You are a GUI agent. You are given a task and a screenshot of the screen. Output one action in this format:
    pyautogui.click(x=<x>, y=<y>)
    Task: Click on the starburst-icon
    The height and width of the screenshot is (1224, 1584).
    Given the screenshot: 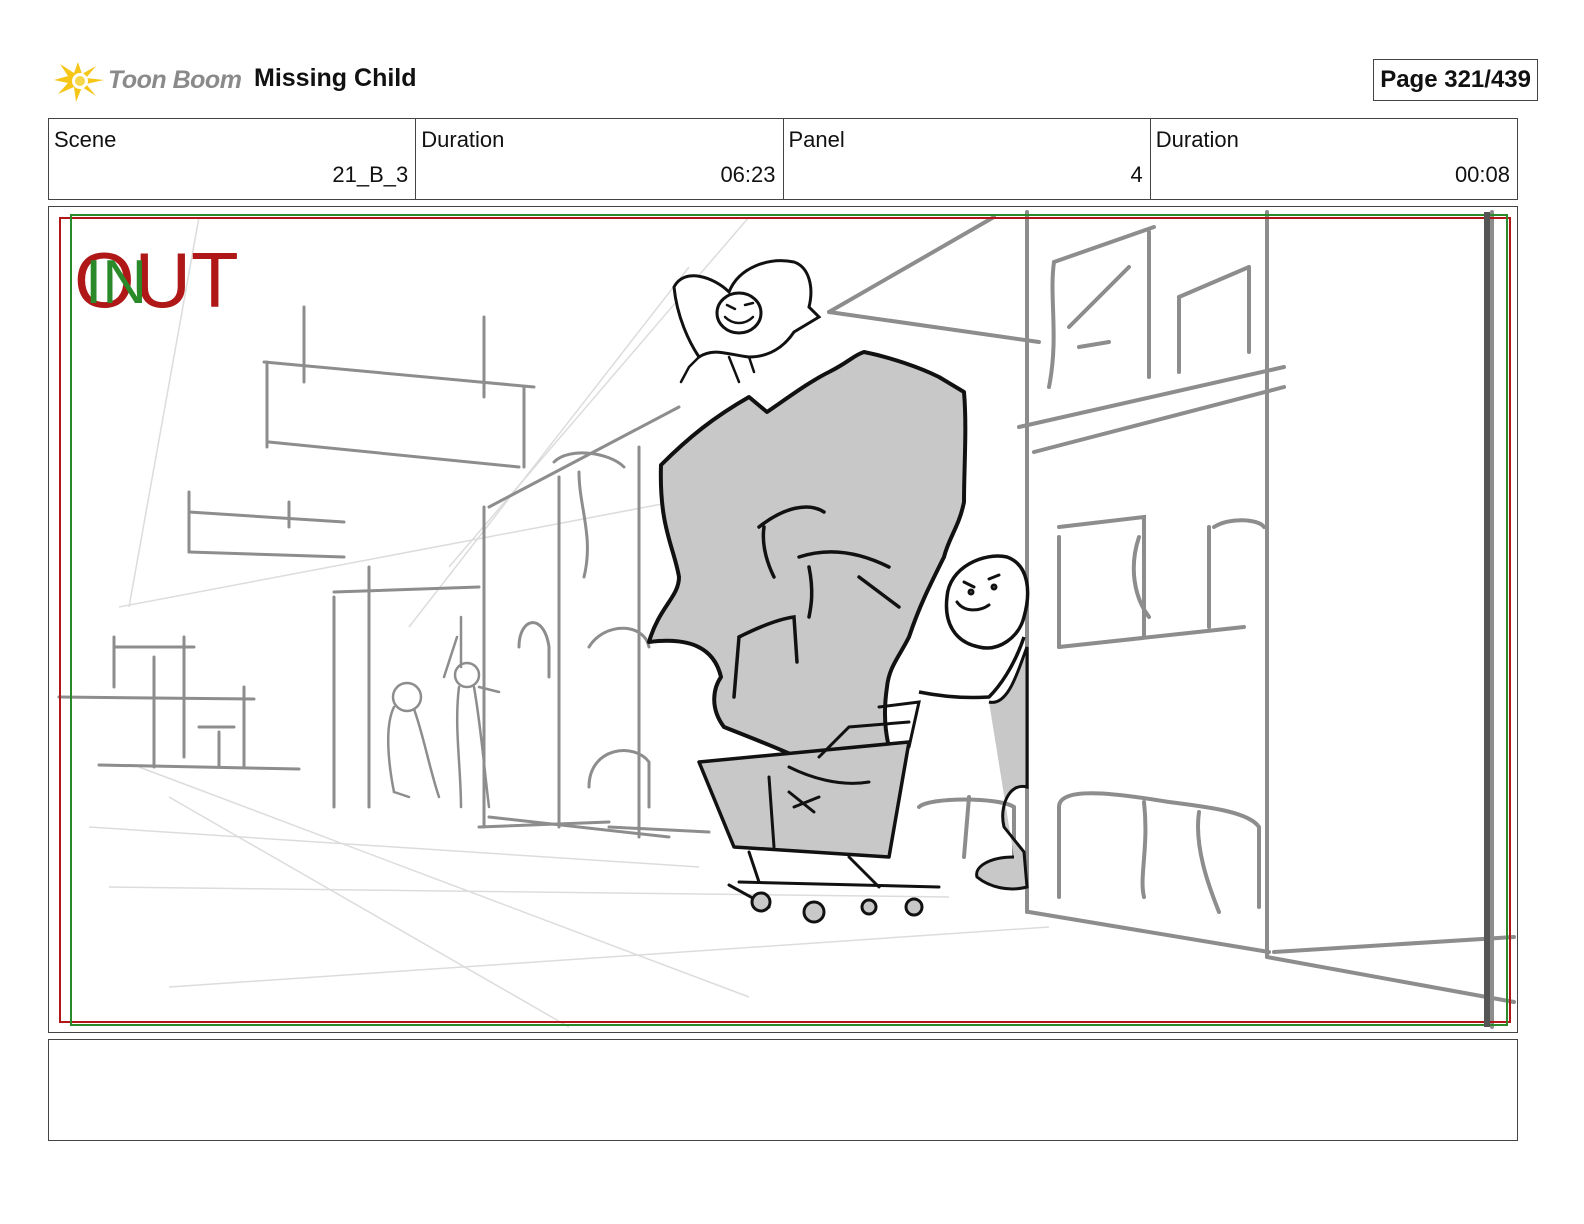 What is the action you would take?
    pyautogui.click(x=79, y=82)
    